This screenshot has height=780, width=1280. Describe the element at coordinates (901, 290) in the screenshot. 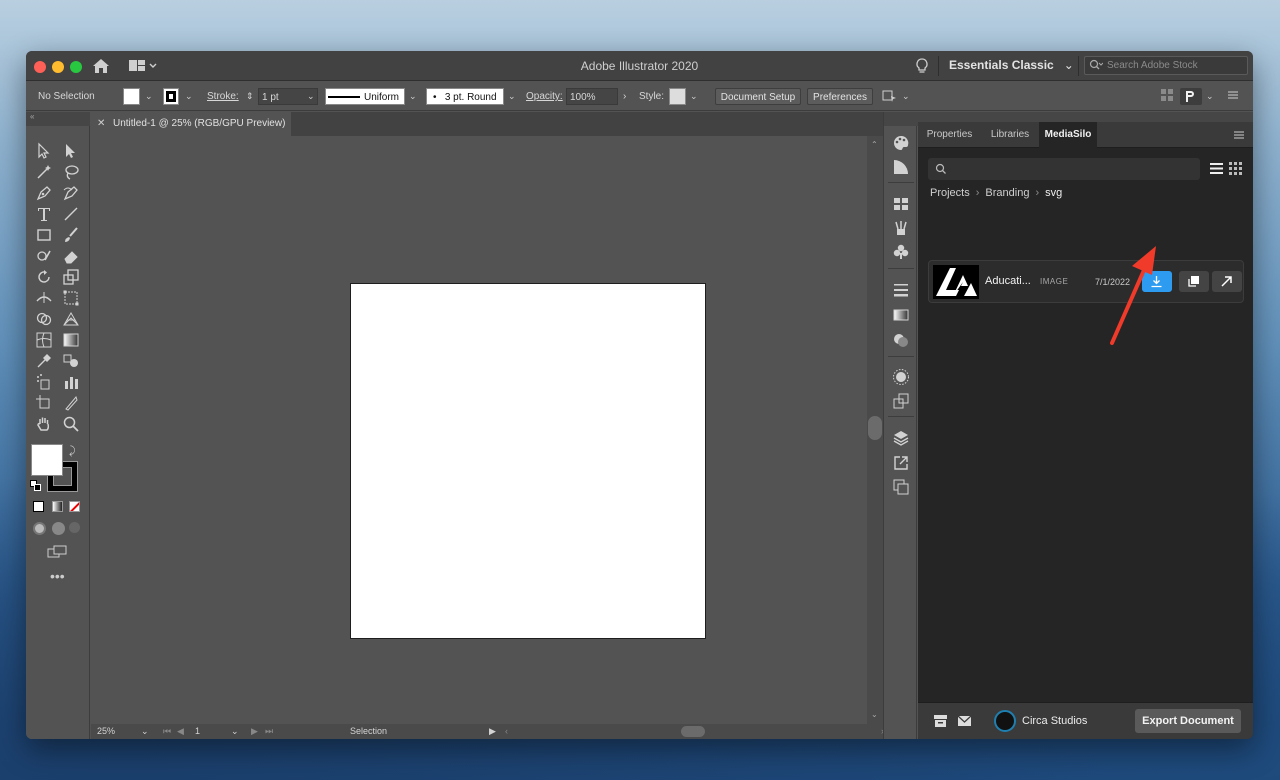

I see `stroke-panel-icon` at that location.